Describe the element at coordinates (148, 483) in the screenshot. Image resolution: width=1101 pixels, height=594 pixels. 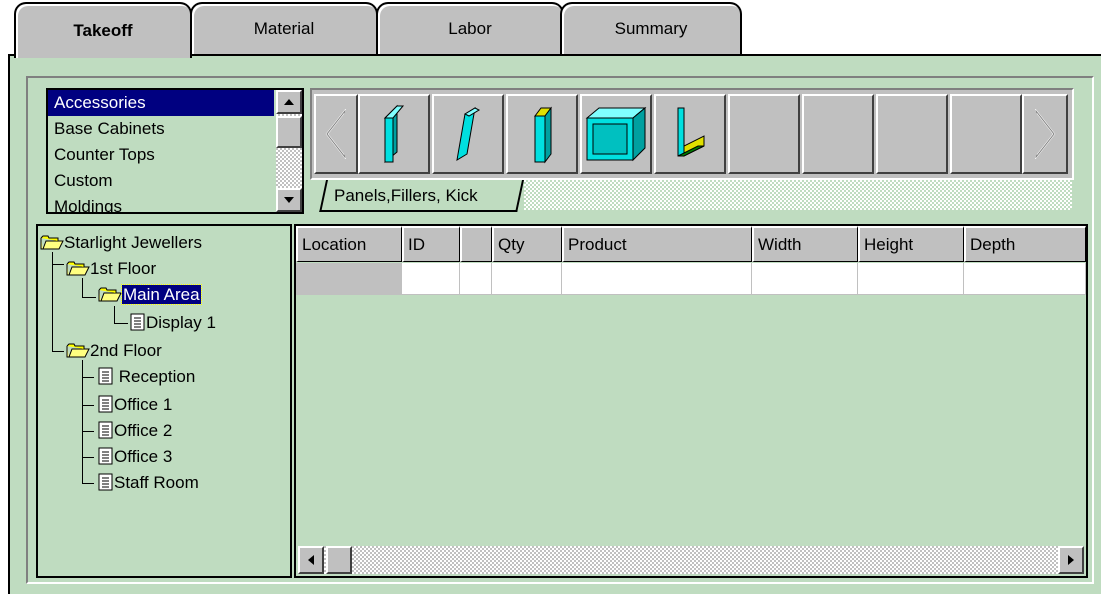
I see `tree-node-staff-room: Staff Room` at that location.